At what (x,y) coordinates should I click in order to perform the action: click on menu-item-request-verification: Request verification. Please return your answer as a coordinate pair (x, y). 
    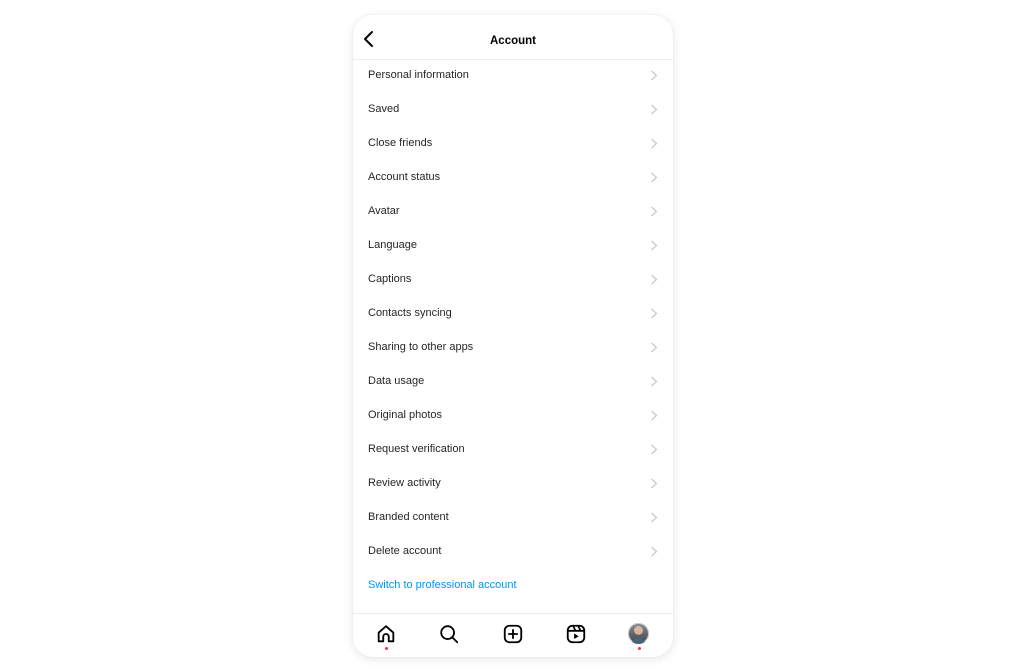
    Looking at the image, I should click on (513, 449).